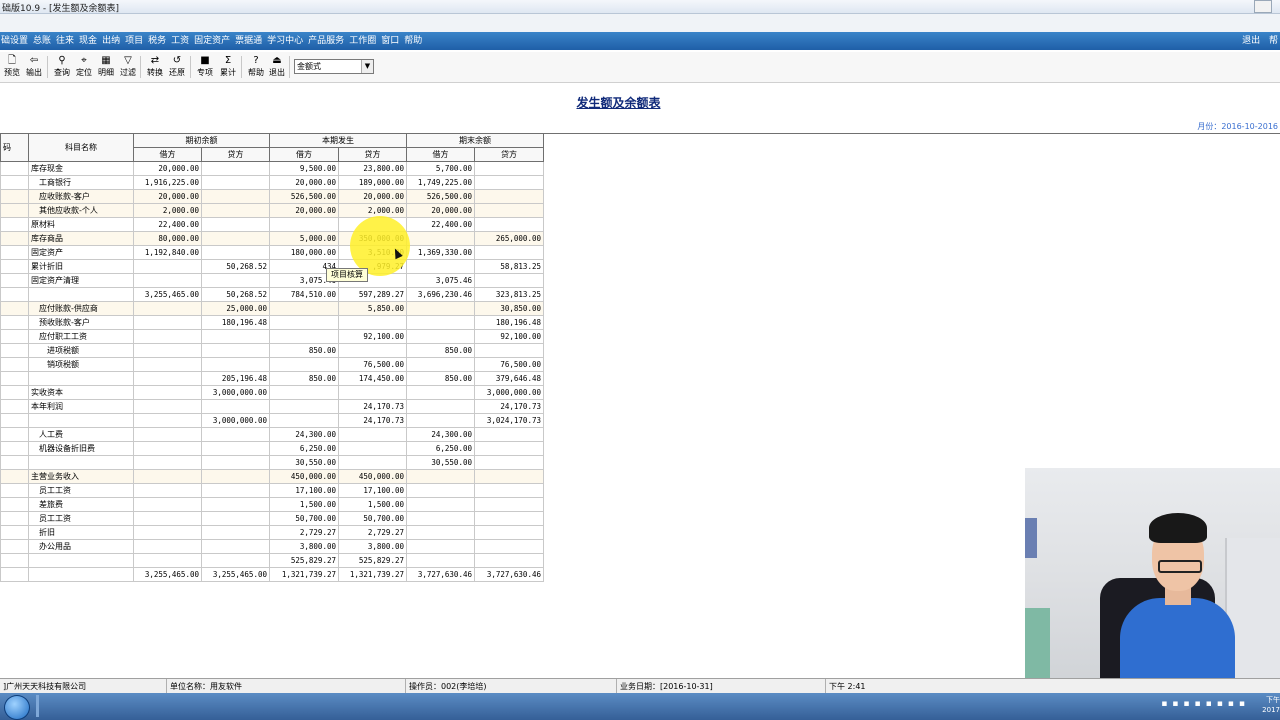  Describe the element at coordinates (84, 68) in the screenshot. I see `toolbar-button-3: ⌖ 定位` at that location.